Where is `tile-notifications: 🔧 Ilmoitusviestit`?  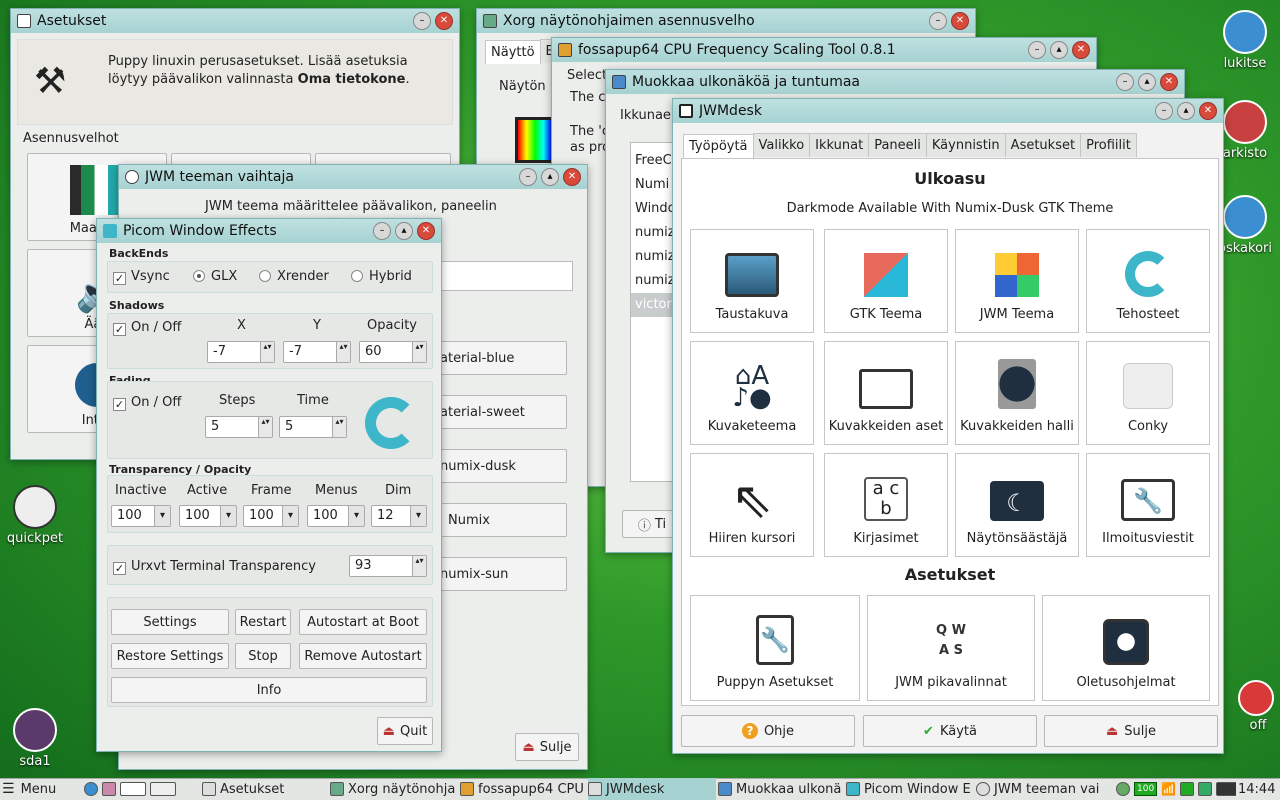 tile-notifications: 🔧 Ilmoitusviestit is located at coordinates (1148, 505).